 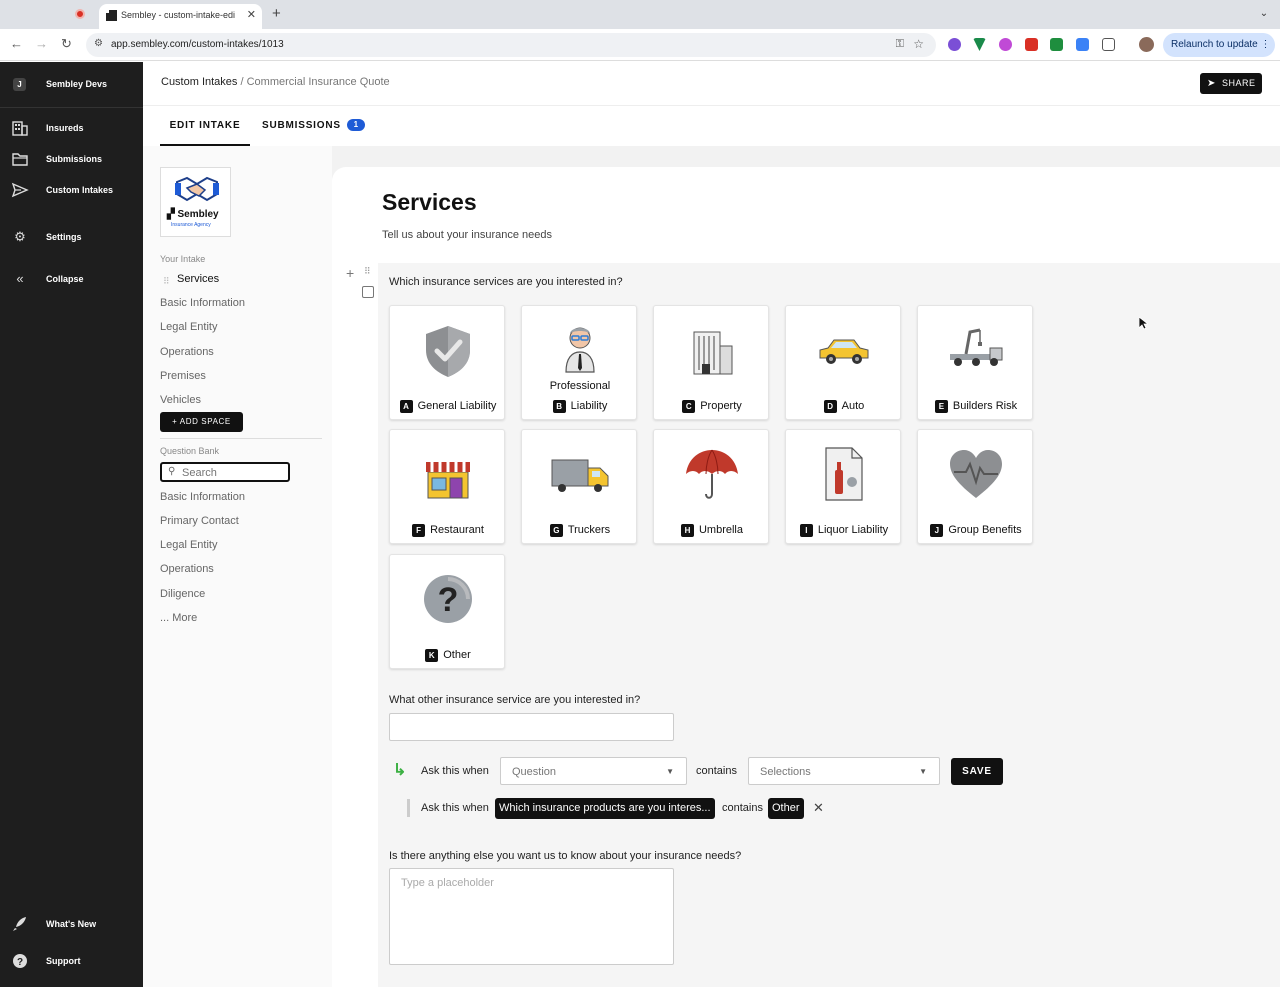 What do you see at coordinates (182, 594) in the screenshot?
I see `bank-item: Diligence` at bounding box center [182, 594].